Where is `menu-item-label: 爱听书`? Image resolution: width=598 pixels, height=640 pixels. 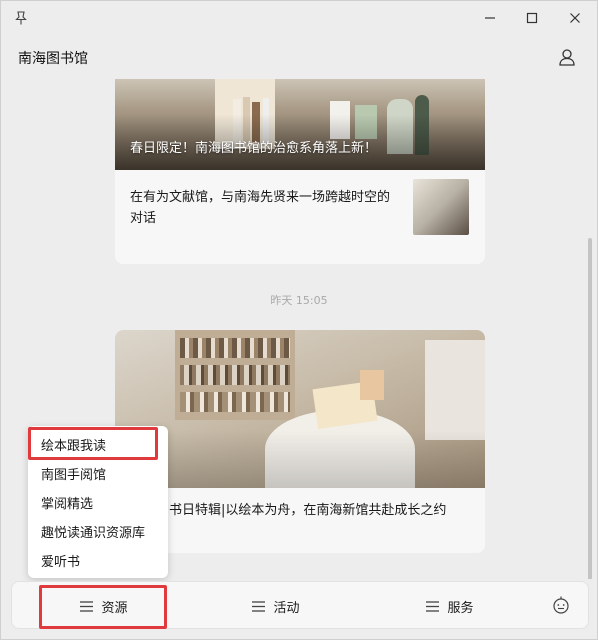
menu-item-label: 爱听书 is located at coordinates (61, 562).